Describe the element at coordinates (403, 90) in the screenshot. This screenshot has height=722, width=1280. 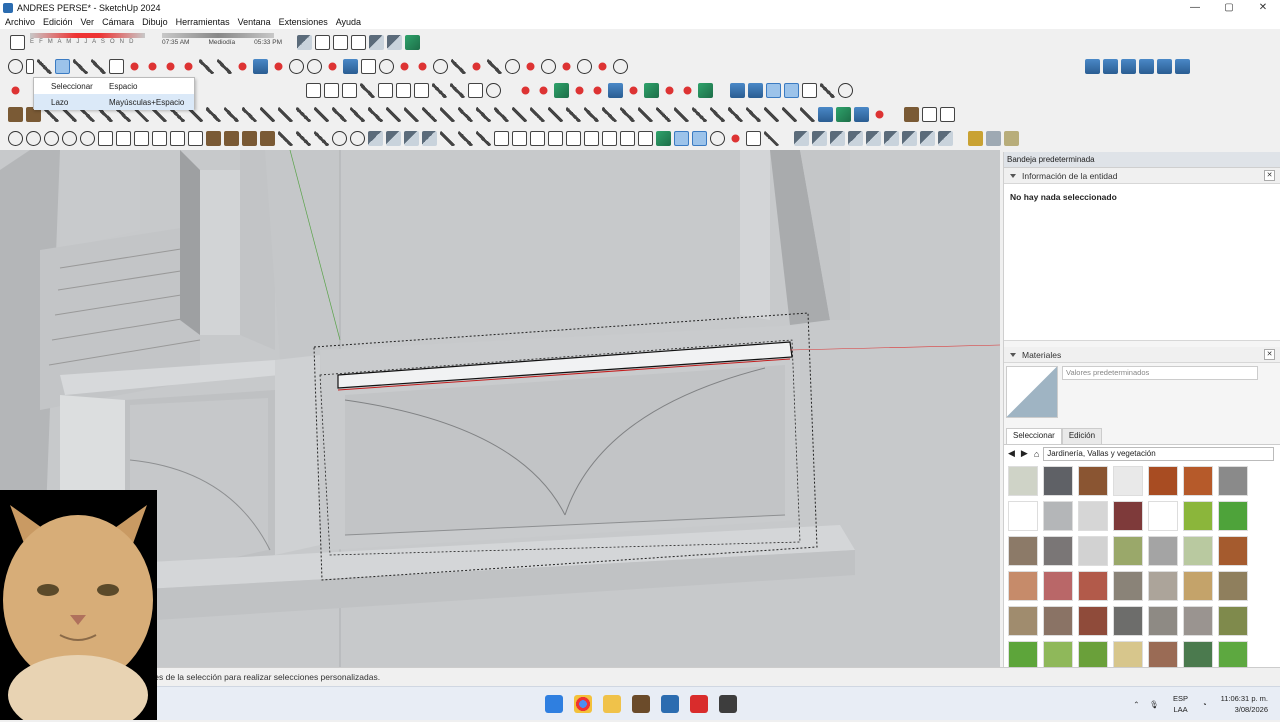
I see `paste-icon` at that location.